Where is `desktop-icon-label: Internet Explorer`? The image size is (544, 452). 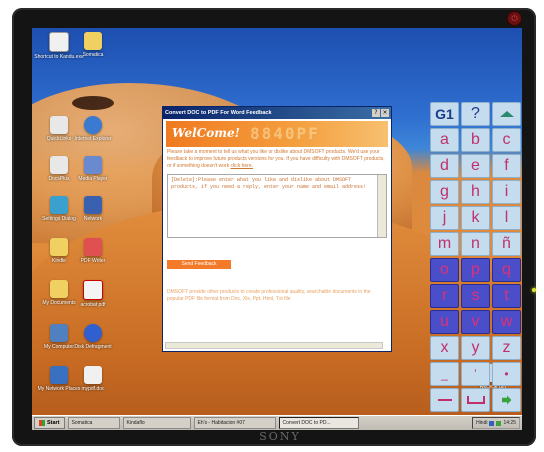 desktop-icon-label: Internet Explorer is located at coordinates (93, 139).